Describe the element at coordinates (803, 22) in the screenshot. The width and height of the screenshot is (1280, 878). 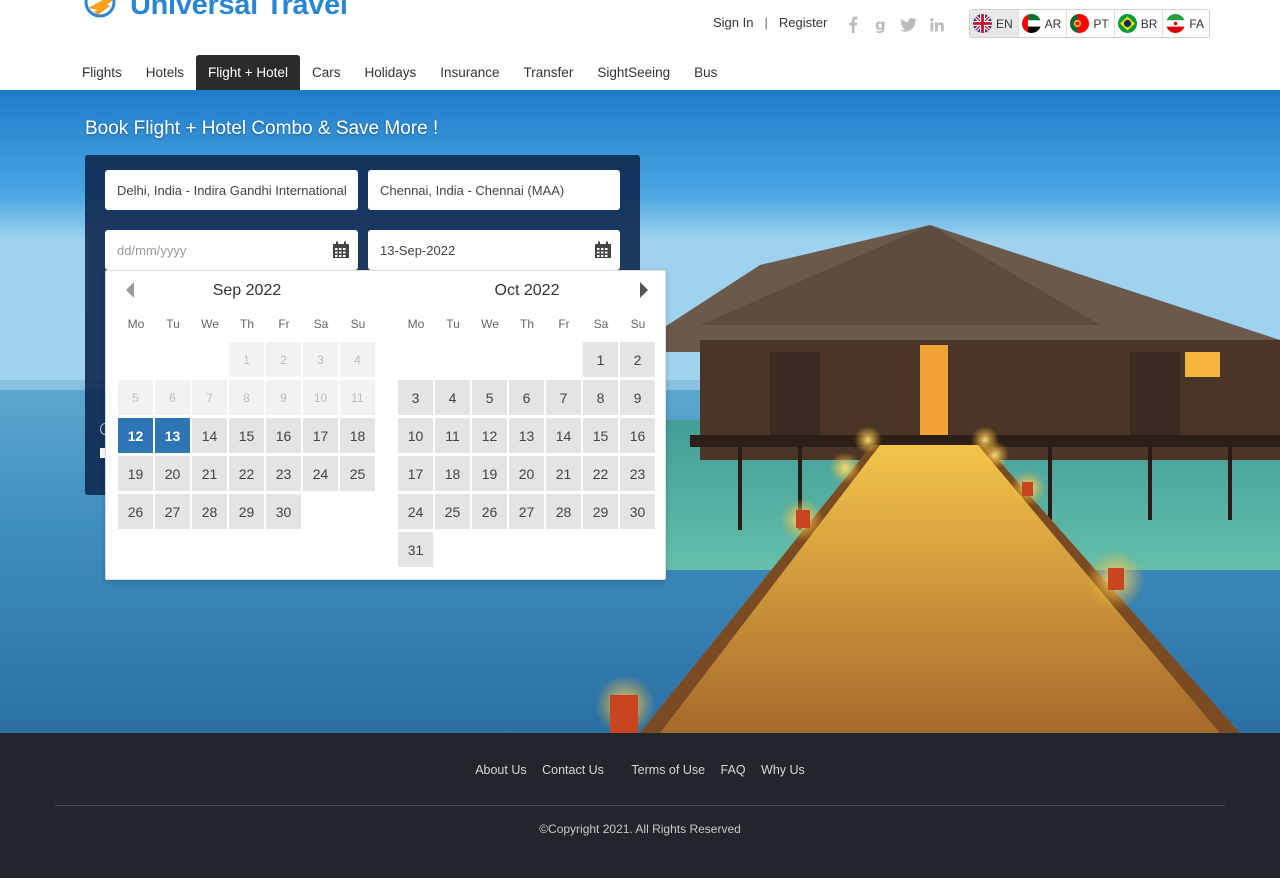
I see `register-link: Register` at that location.